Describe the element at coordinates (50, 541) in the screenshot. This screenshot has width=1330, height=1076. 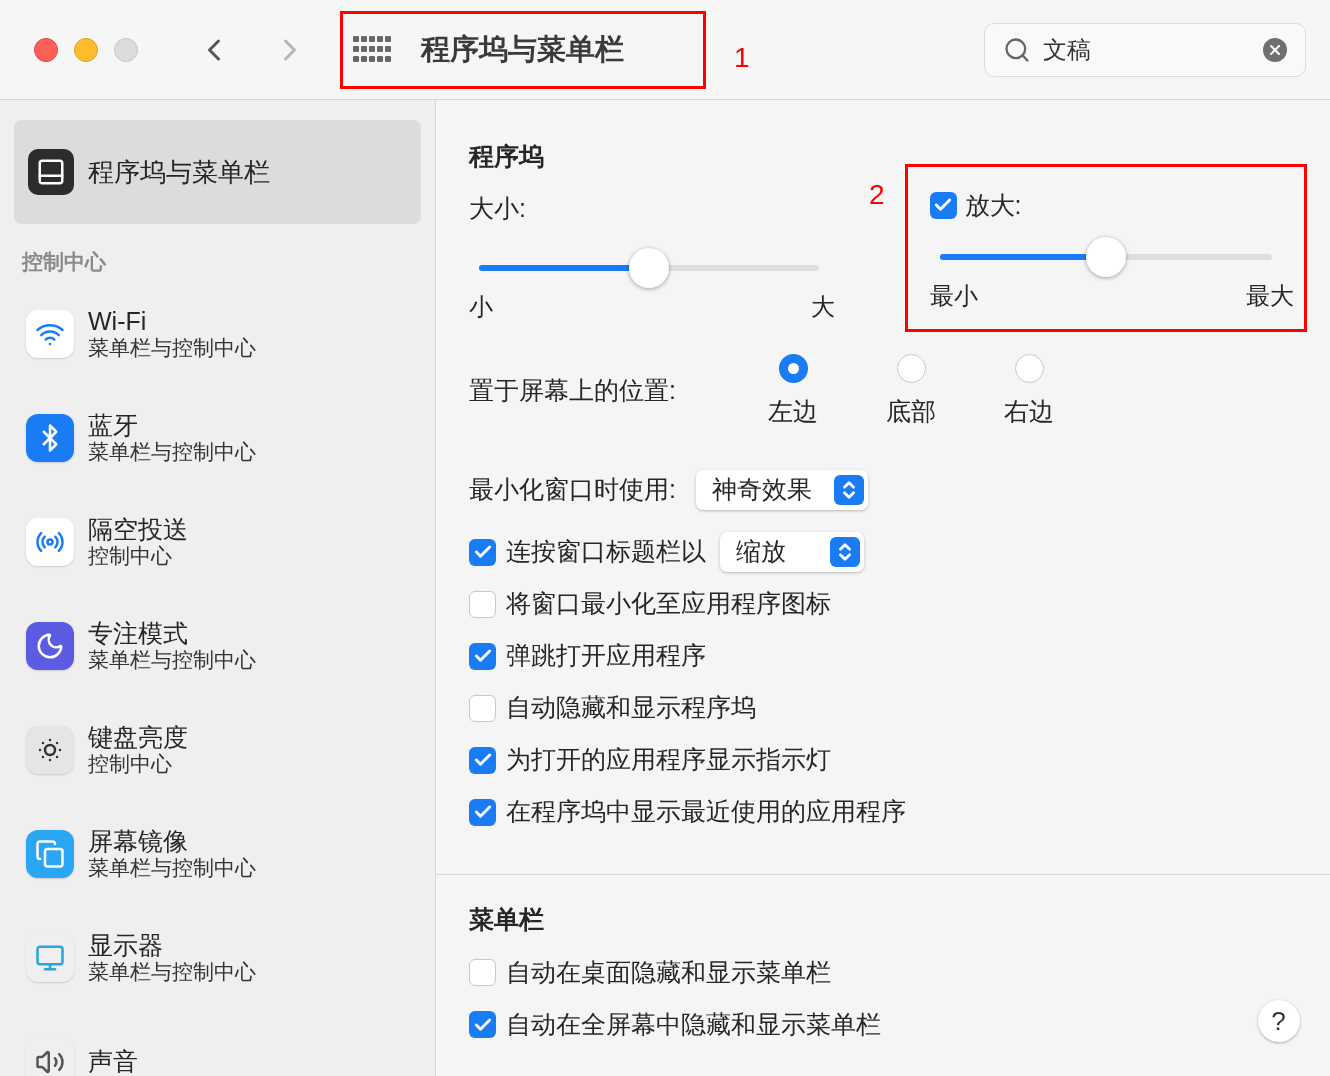
I see `airdrop-icon` at that location.